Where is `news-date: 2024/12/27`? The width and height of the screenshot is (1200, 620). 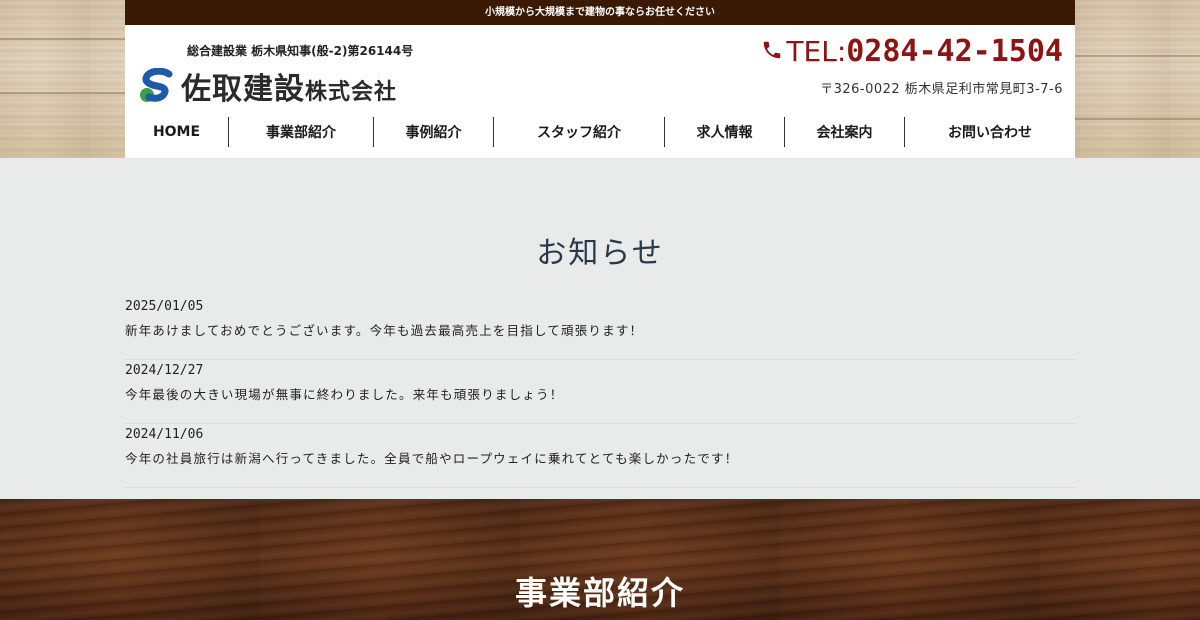 news-date: 2024/12/27 is located at coordinates (164, 370).